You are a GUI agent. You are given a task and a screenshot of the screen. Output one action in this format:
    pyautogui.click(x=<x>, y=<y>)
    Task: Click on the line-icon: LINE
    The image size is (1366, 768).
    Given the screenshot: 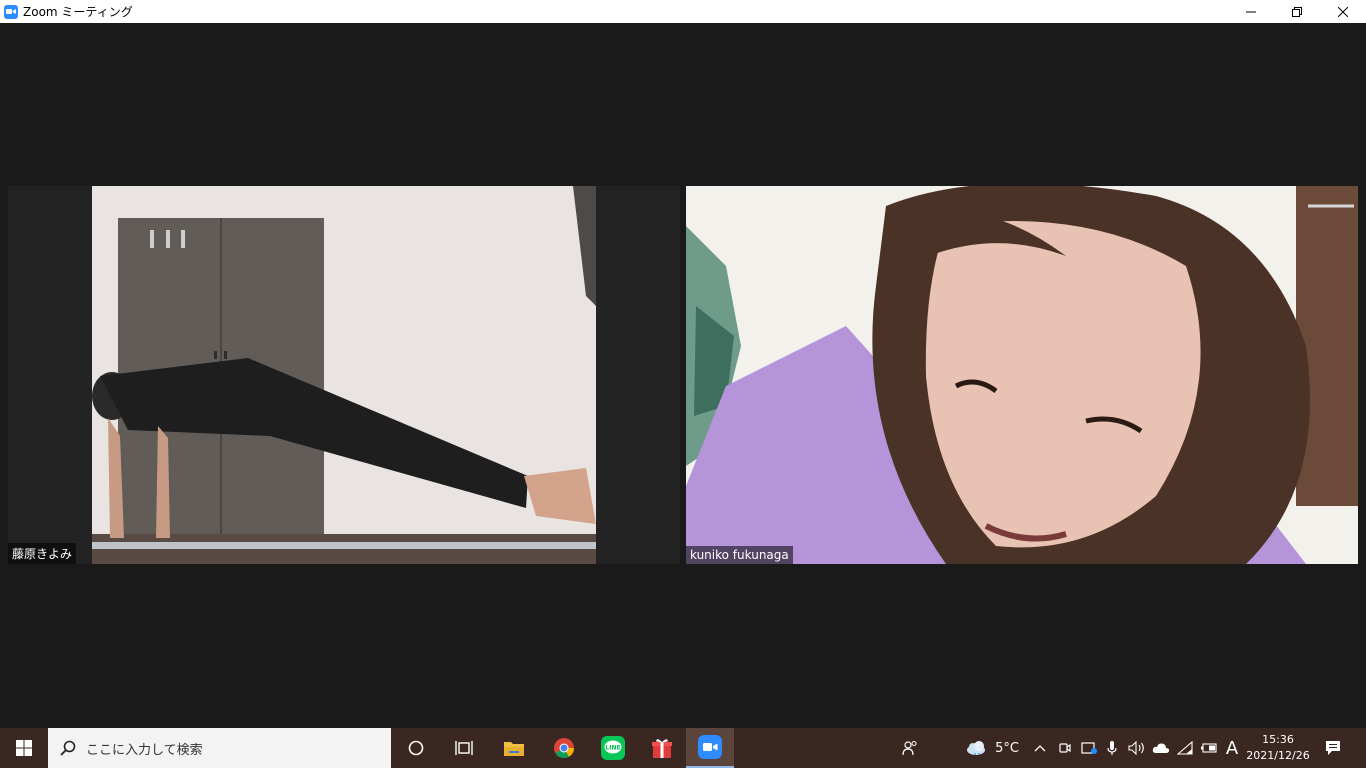 What is the action you would take?
    pyautogui.click(x=613, y=748)
    